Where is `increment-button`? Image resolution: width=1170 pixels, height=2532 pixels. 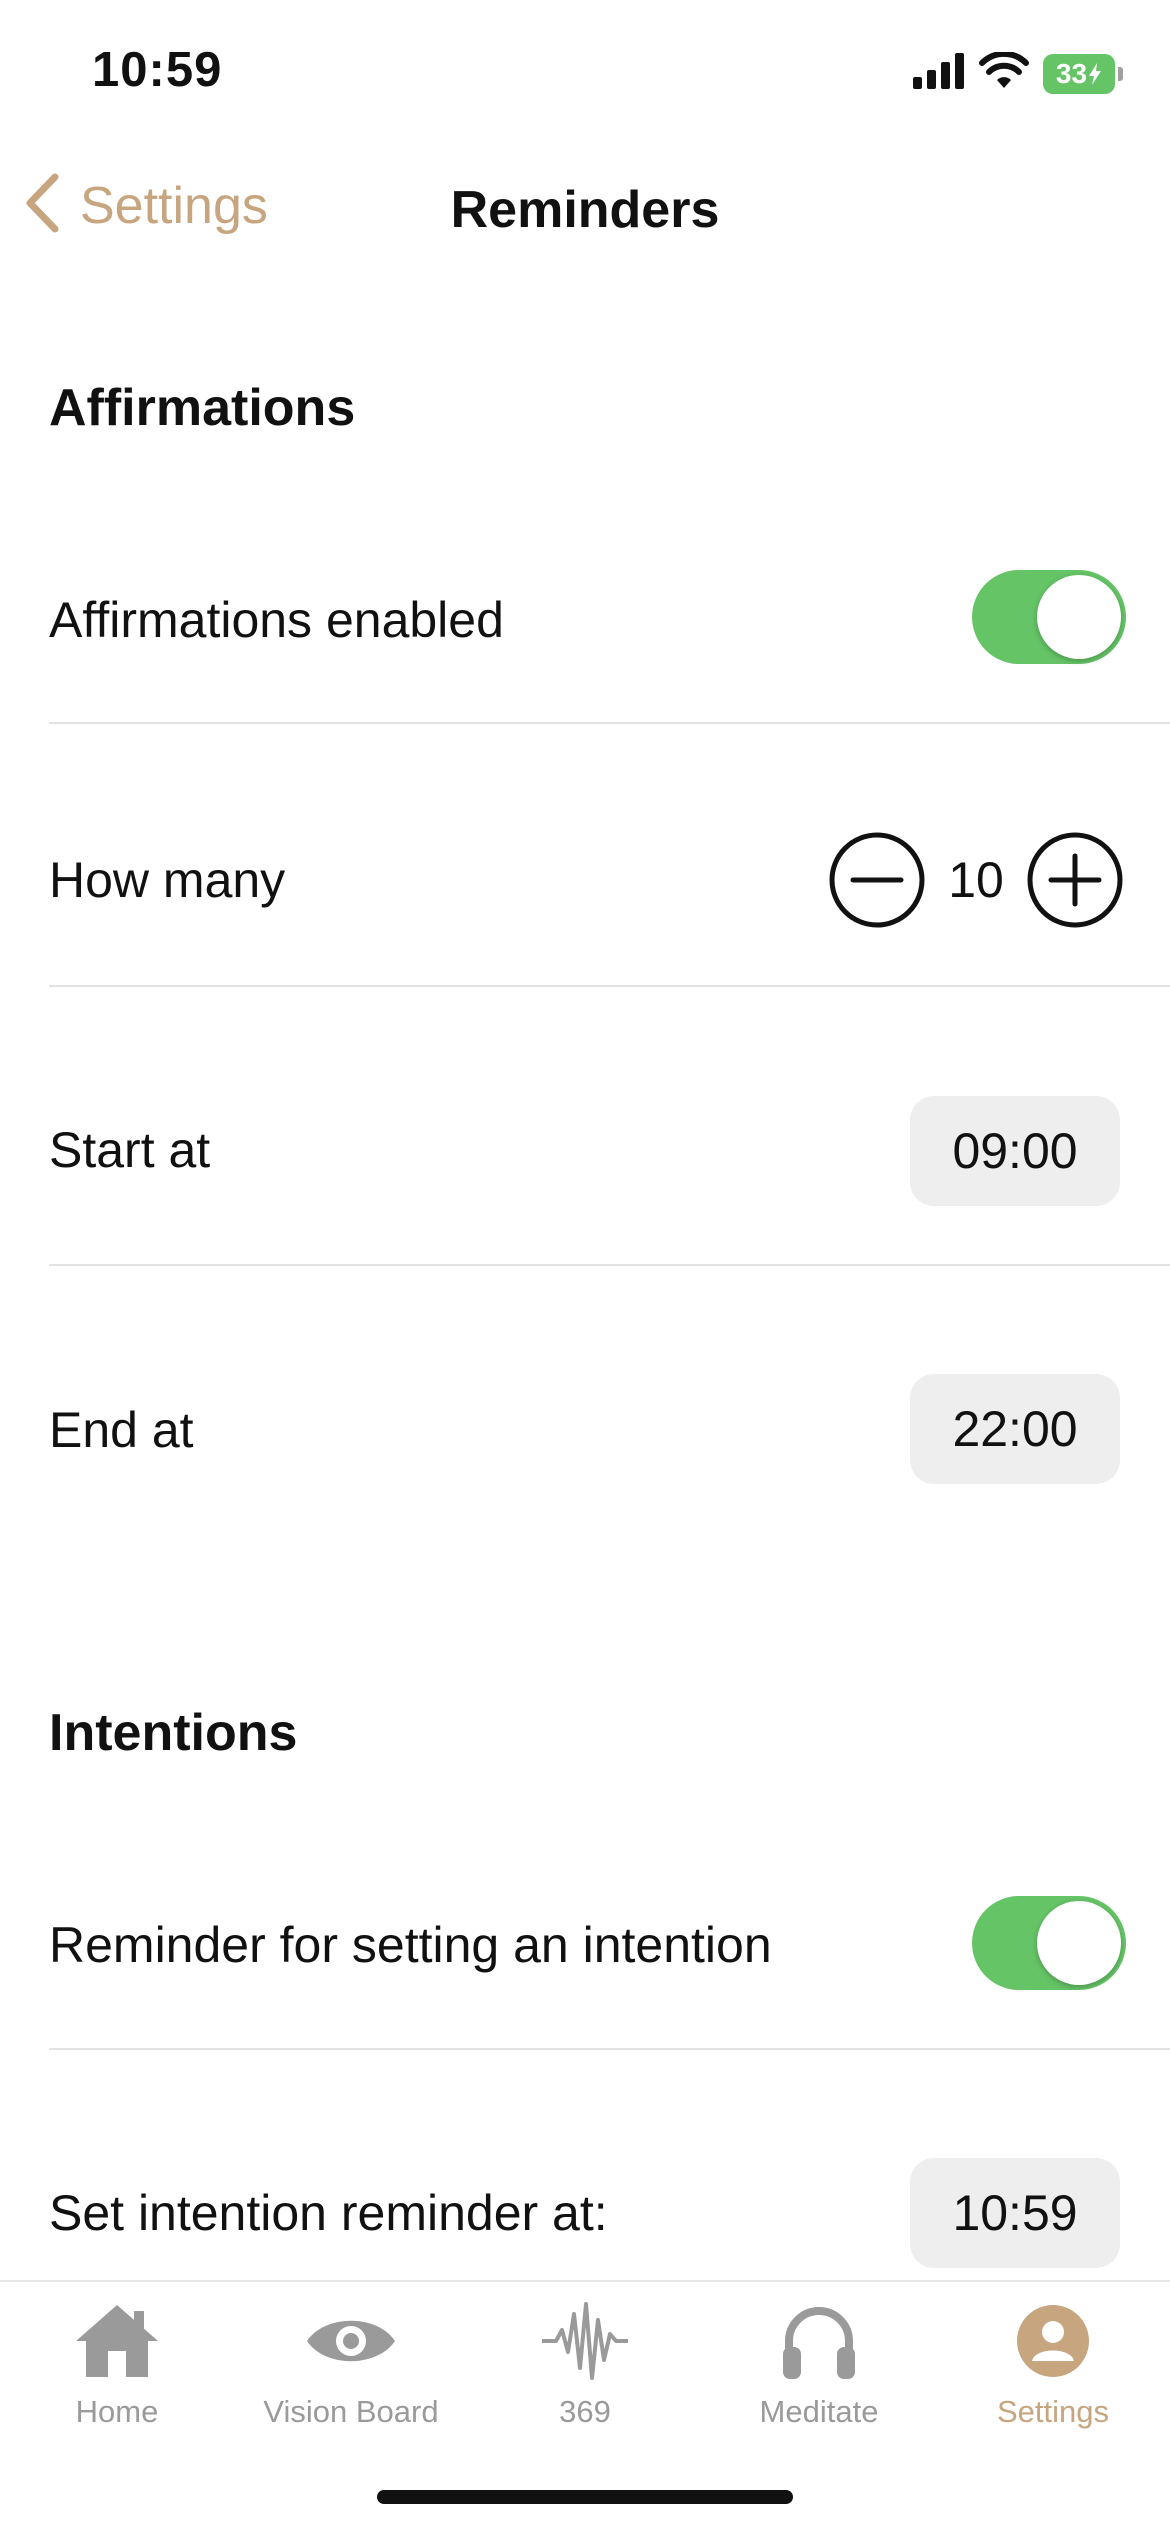
increment-button is located at coordinates (1075, 880).